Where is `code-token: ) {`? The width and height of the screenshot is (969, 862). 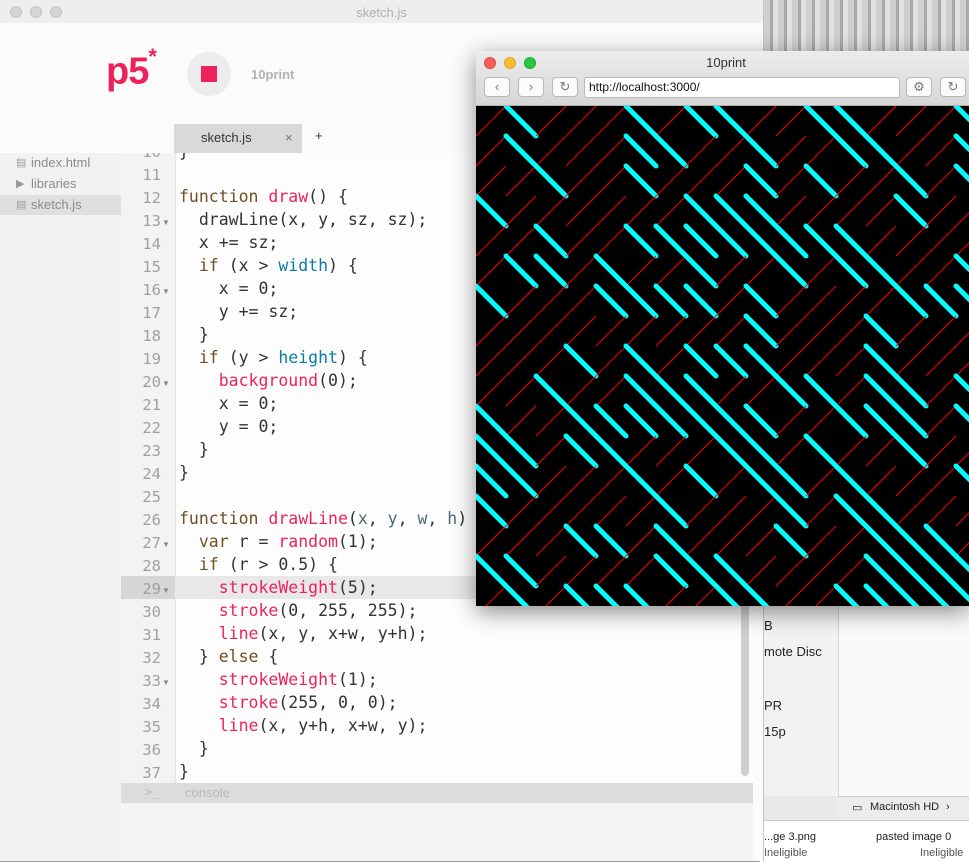 code-token: ) { is located at coordinates (352, 357).